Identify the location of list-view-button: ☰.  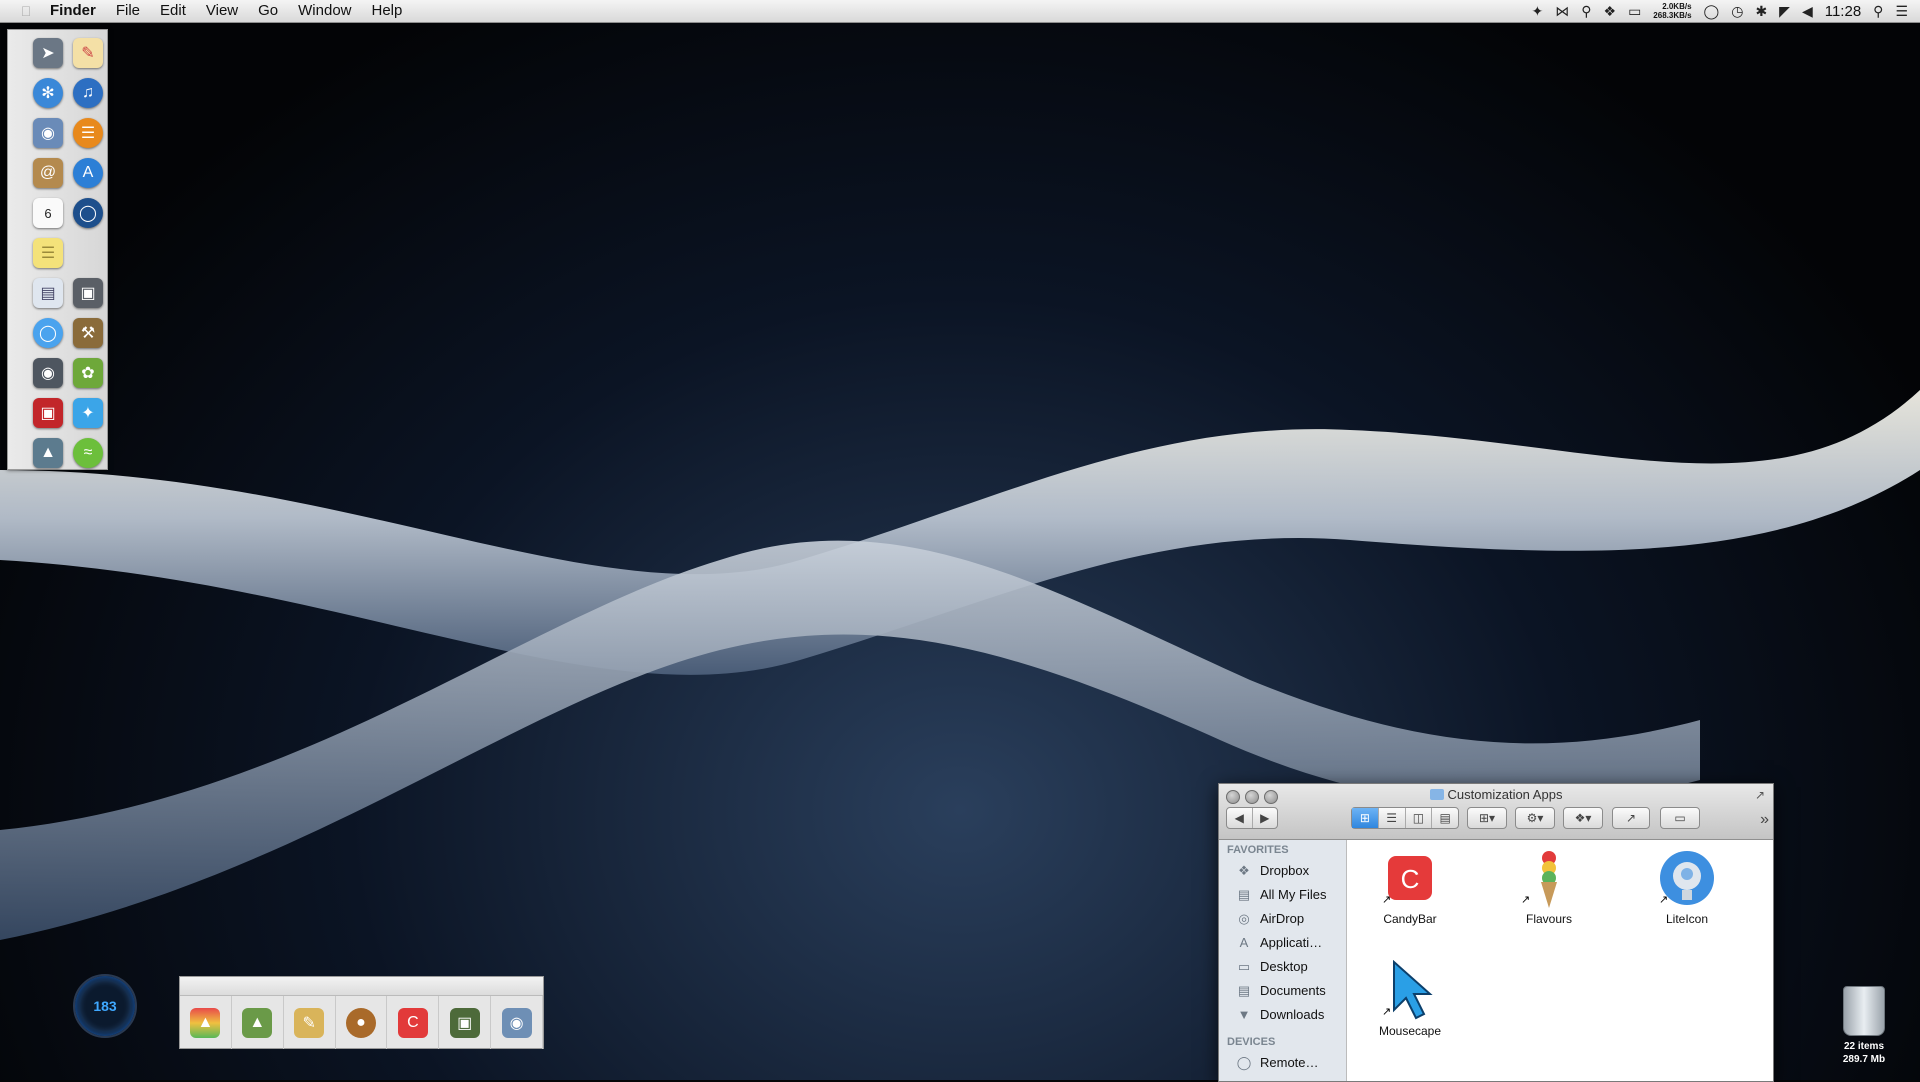
(1391, 818).